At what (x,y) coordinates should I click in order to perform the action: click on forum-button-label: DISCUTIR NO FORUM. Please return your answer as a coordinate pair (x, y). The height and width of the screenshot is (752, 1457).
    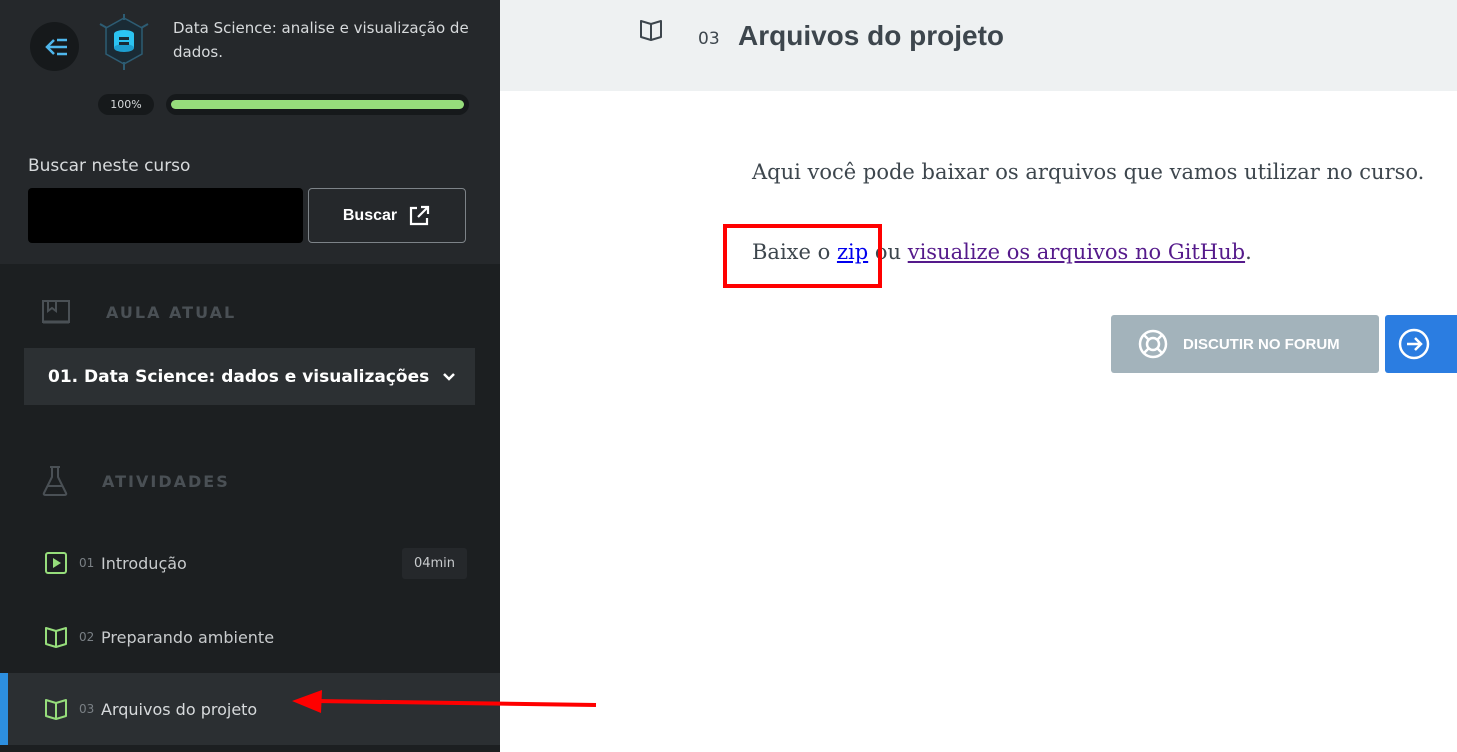
    Looking at the image, I should click on (1261, 344).